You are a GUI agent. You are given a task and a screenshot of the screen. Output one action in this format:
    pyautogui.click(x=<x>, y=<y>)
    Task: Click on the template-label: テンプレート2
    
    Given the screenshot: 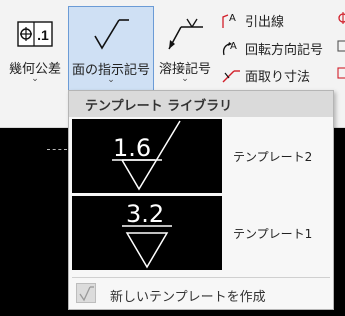 What is the action you would take?
    pyautogui.click(x=273, y=157)
    